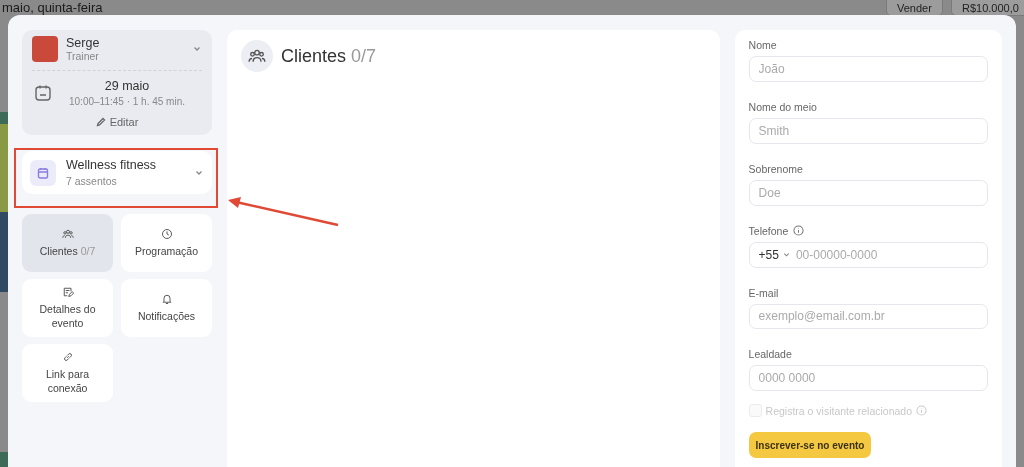 Image resolution: width=1024 pixels, height=467 pixels. What do you see at coordinates (914, 8) in the screenshot?
I see `background-button: Vender` at bounding box center [914, 8].